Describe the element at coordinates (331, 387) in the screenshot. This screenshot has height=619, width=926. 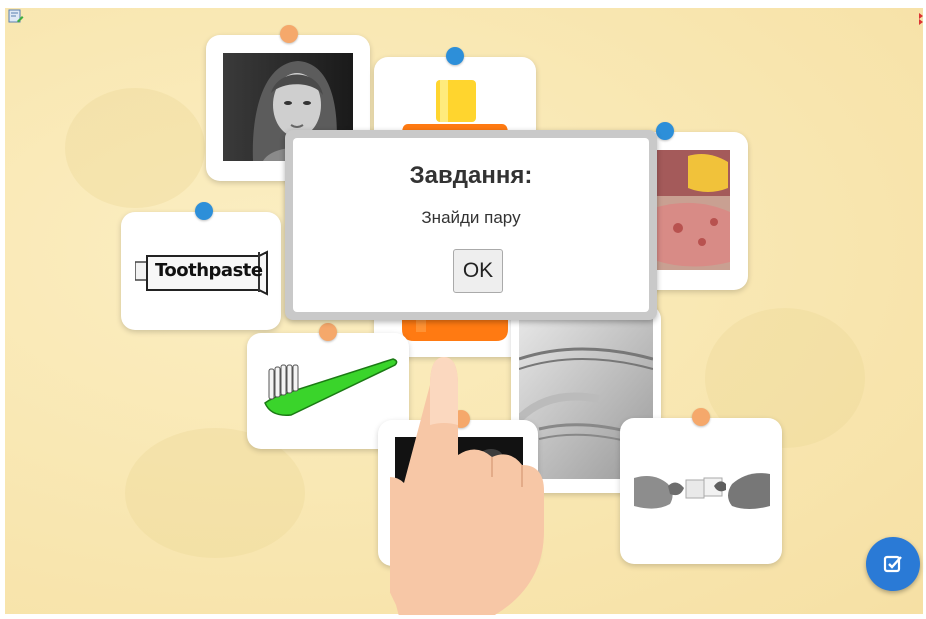
I see `toothbrush` at that location.